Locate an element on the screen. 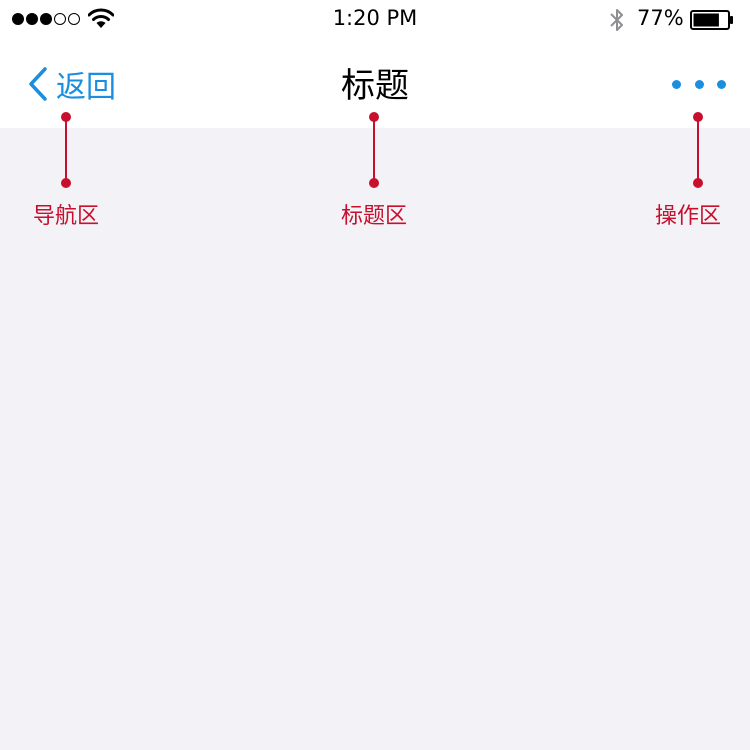 The height and width of the screenshot is (750, 750). more-button is located at coordinates (699, 84).